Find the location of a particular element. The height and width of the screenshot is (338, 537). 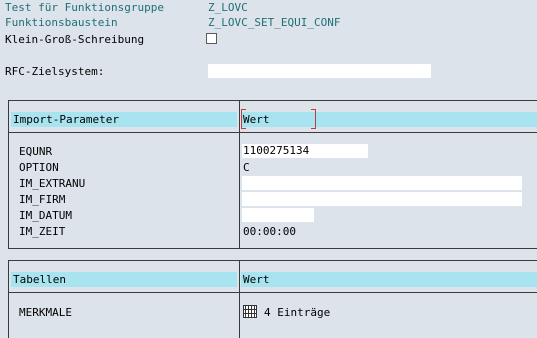

param-name-im-extranu: IM_EXTRANU is located at coordinates (52, 183).